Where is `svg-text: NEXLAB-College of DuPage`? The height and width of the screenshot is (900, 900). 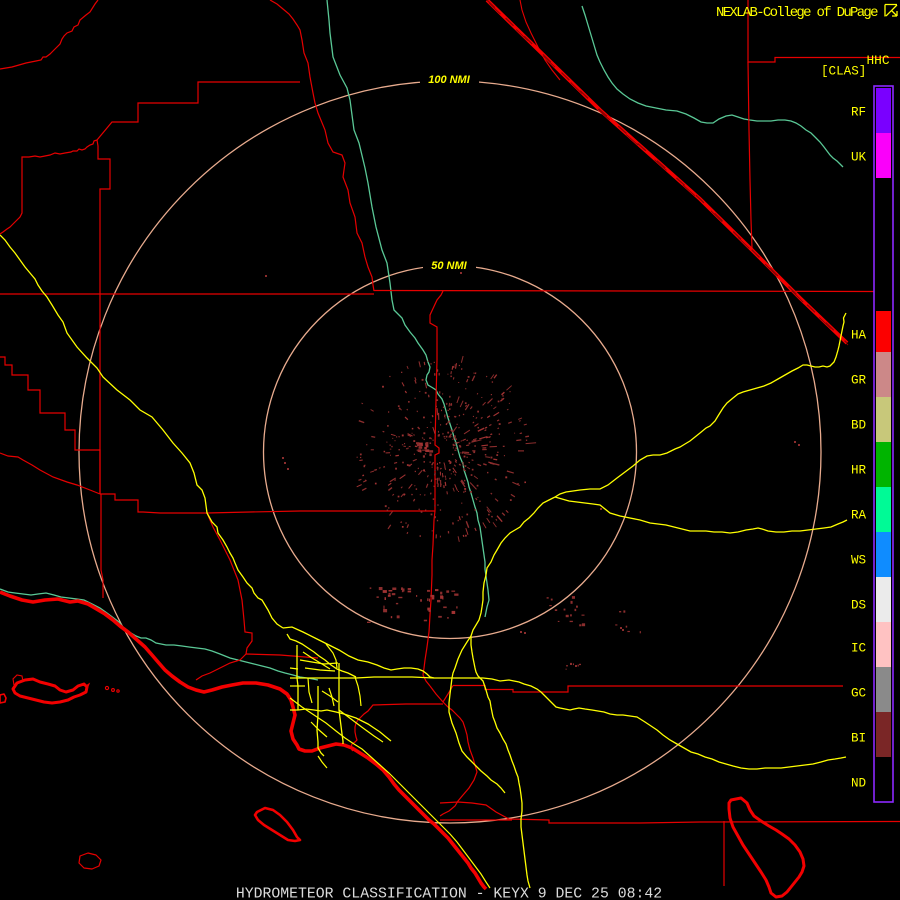
svg-text: NEXLAB-College of DuPage is located at coordinates (797, 13).